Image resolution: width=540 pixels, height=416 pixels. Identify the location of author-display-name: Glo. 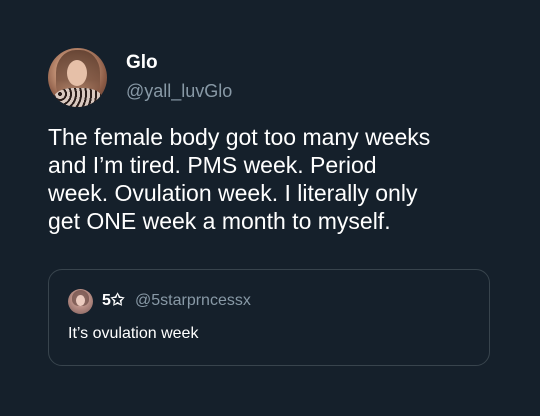
(142, 63).